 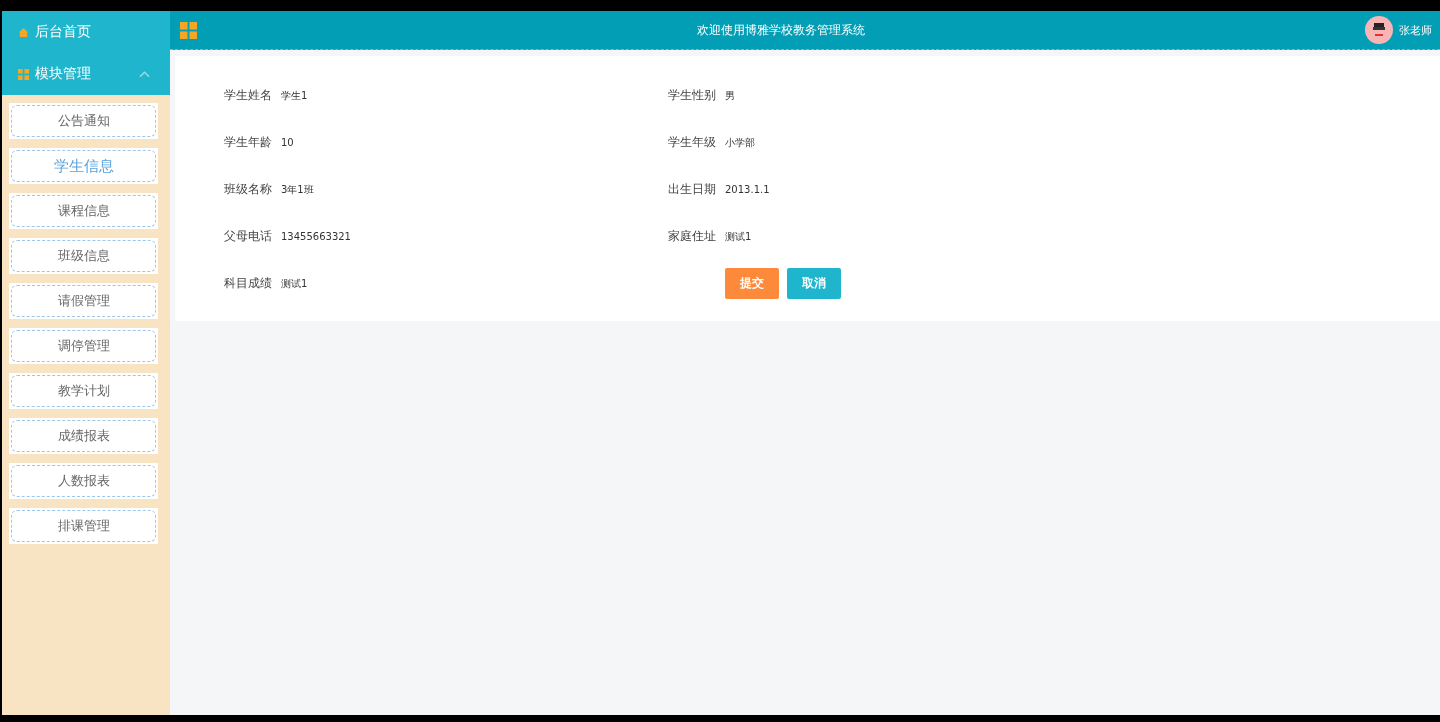 I want to click on menu-item: 请假管理, so click(x=83, y=301).